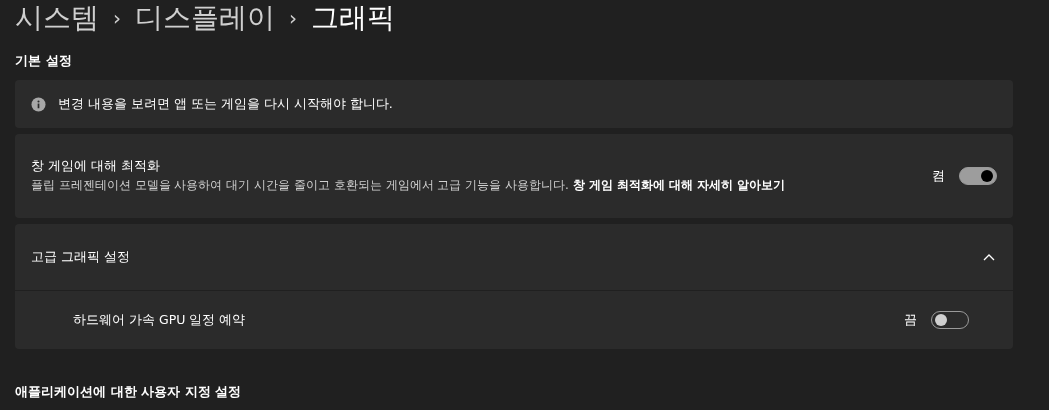 The width and height of the screenshot is (1049, 410). What do you see at coordinates (38, 104) in the screenshot?
I see `info-icon` at bounding box center [38, 104].